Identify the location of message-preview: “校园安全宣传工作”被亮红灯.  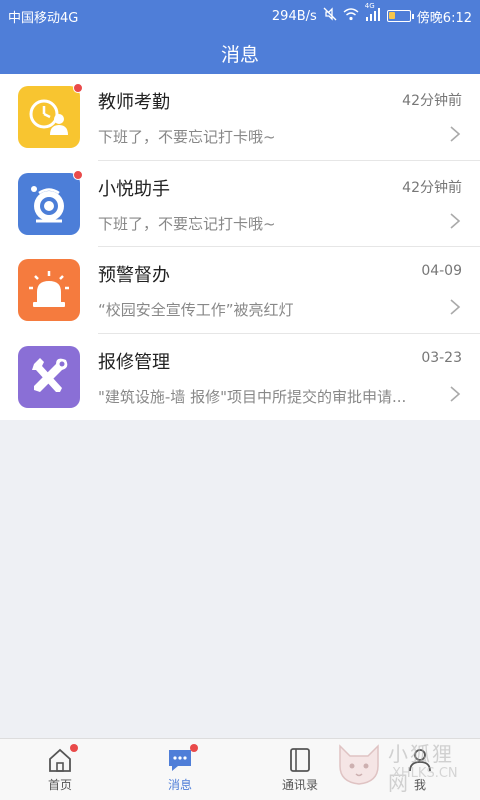
(196, 310).